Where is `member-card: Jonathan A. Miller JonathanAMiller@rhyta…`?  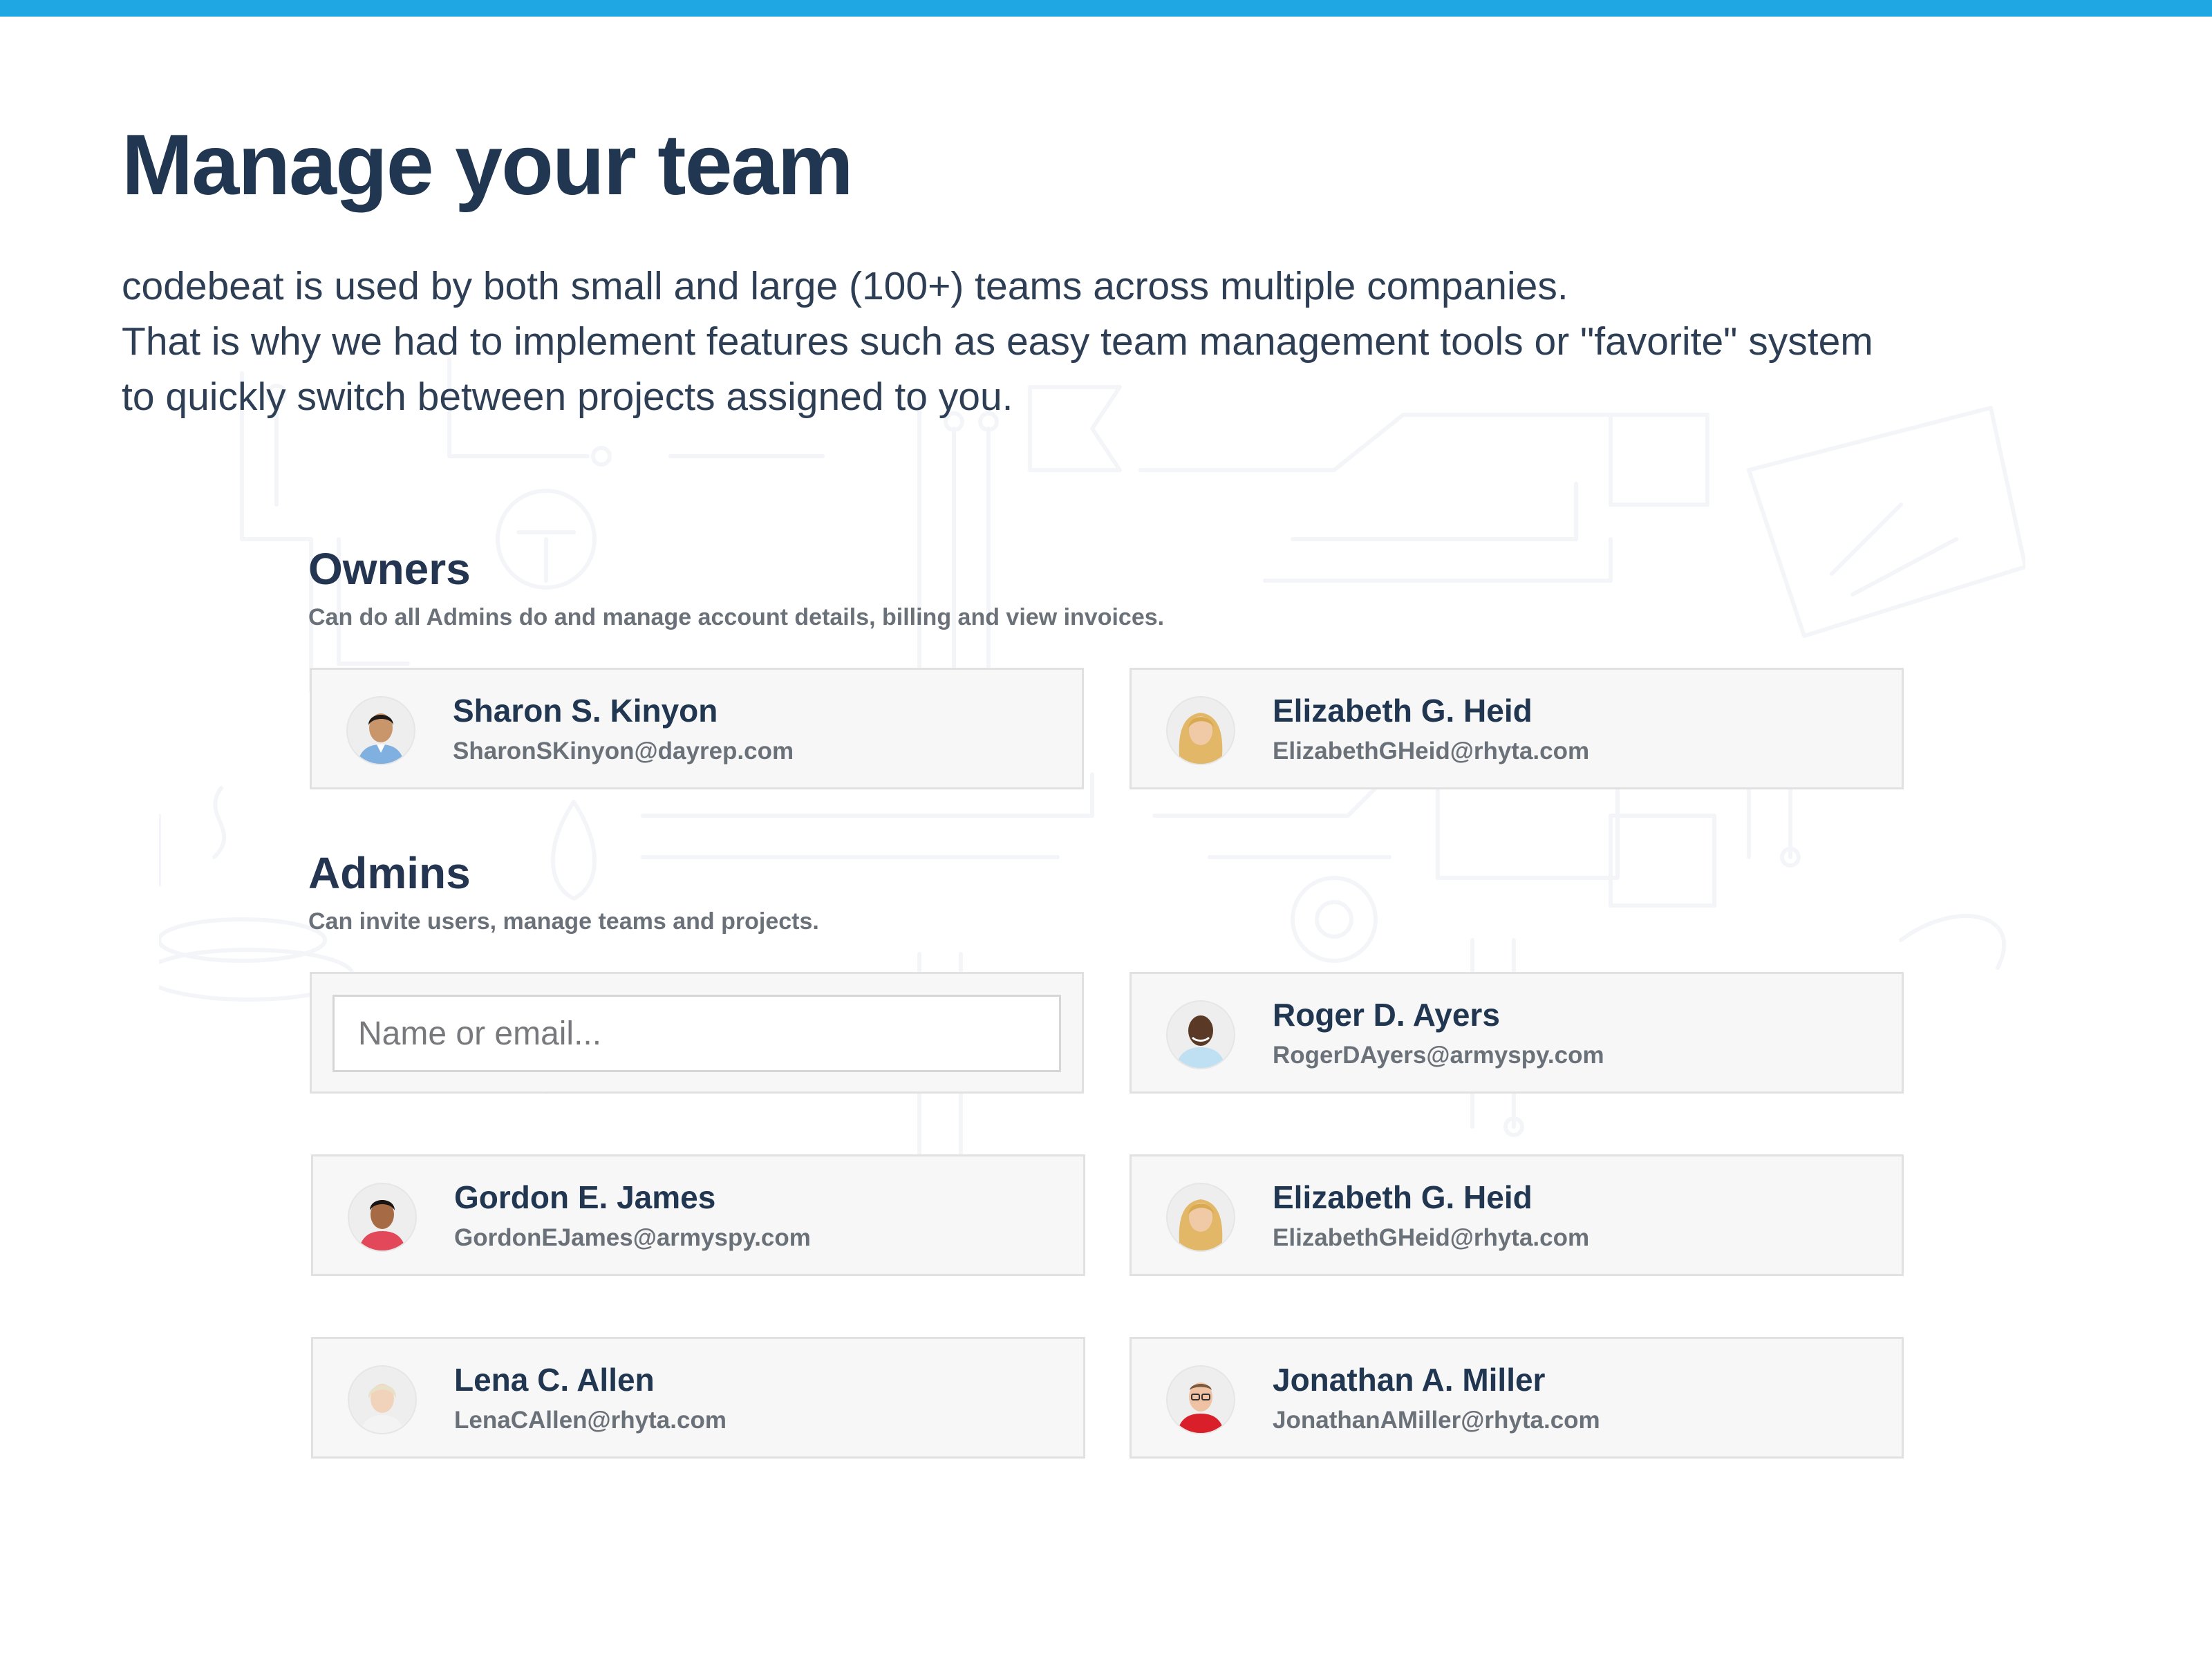 member-card: Jonathan A. Miller JonathanAMiller@rhyta… is located at coordinates (1517, 1398).